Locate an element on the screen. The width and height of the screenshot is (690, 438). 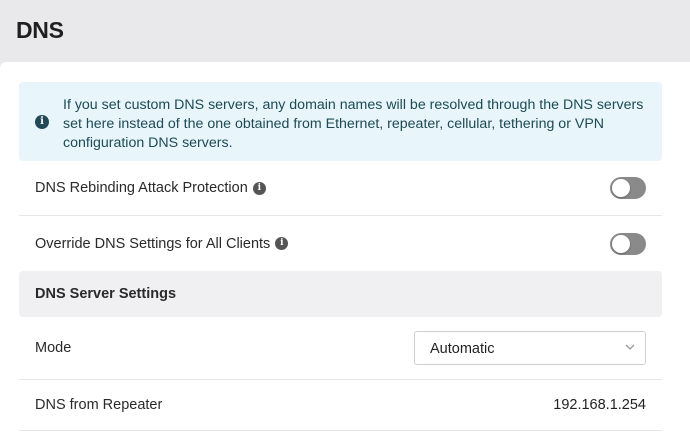
repeater-dns-row: DNS from Repeater 192.168.1.254 is located at coordinates (340, 405).